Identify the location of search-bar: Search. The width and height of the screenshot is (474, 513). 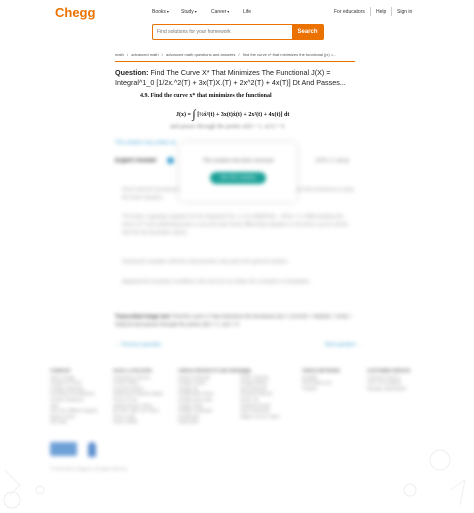
(238, 32).